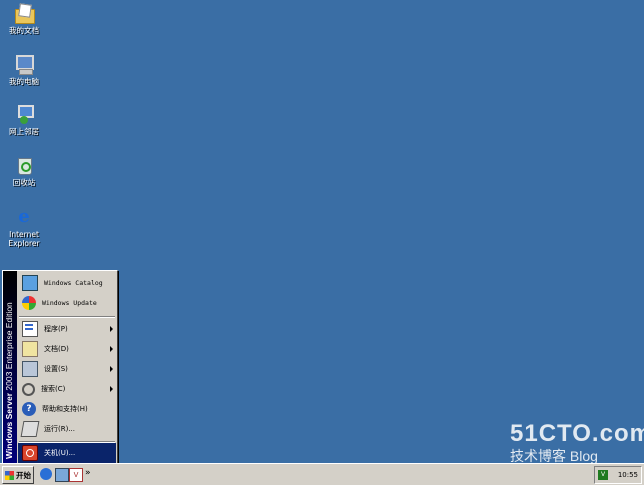 The image size is (644, 485). Describe the element at coordinates (24, 13) in the screenshot. I see `my-documents-icon` at that location.